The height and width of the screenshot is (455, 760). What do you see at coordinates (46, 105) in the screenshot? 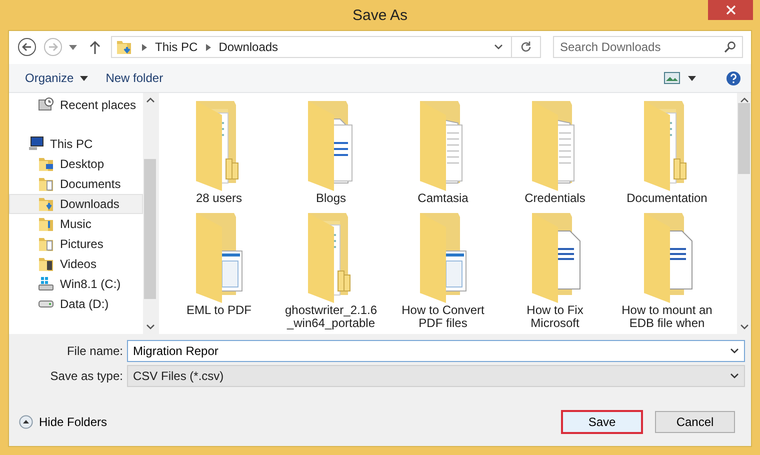
I see `clock-icon` at bounding box center [46, 105].